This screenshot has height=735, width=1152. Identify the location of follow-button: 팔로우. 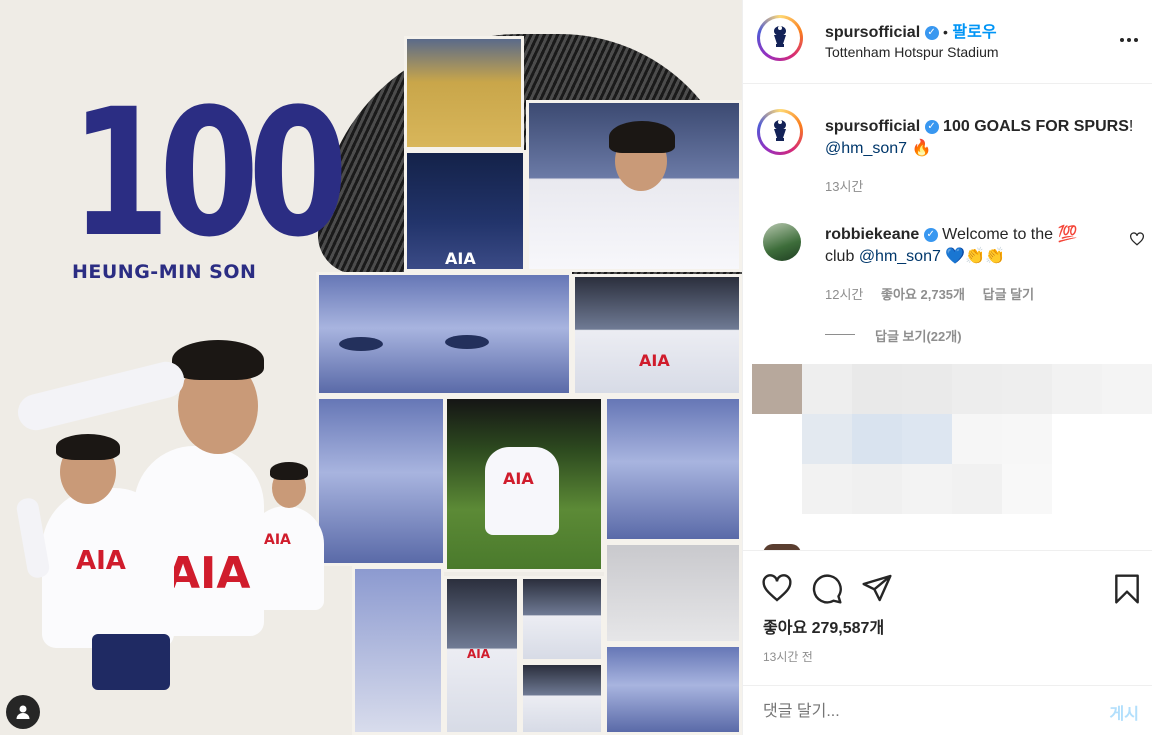
(974, 32).